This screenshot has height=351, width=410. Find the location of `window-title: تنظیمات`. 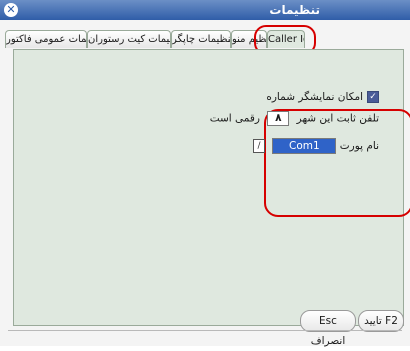

window-title: تنظیمات is located at coordinates (294, 10).